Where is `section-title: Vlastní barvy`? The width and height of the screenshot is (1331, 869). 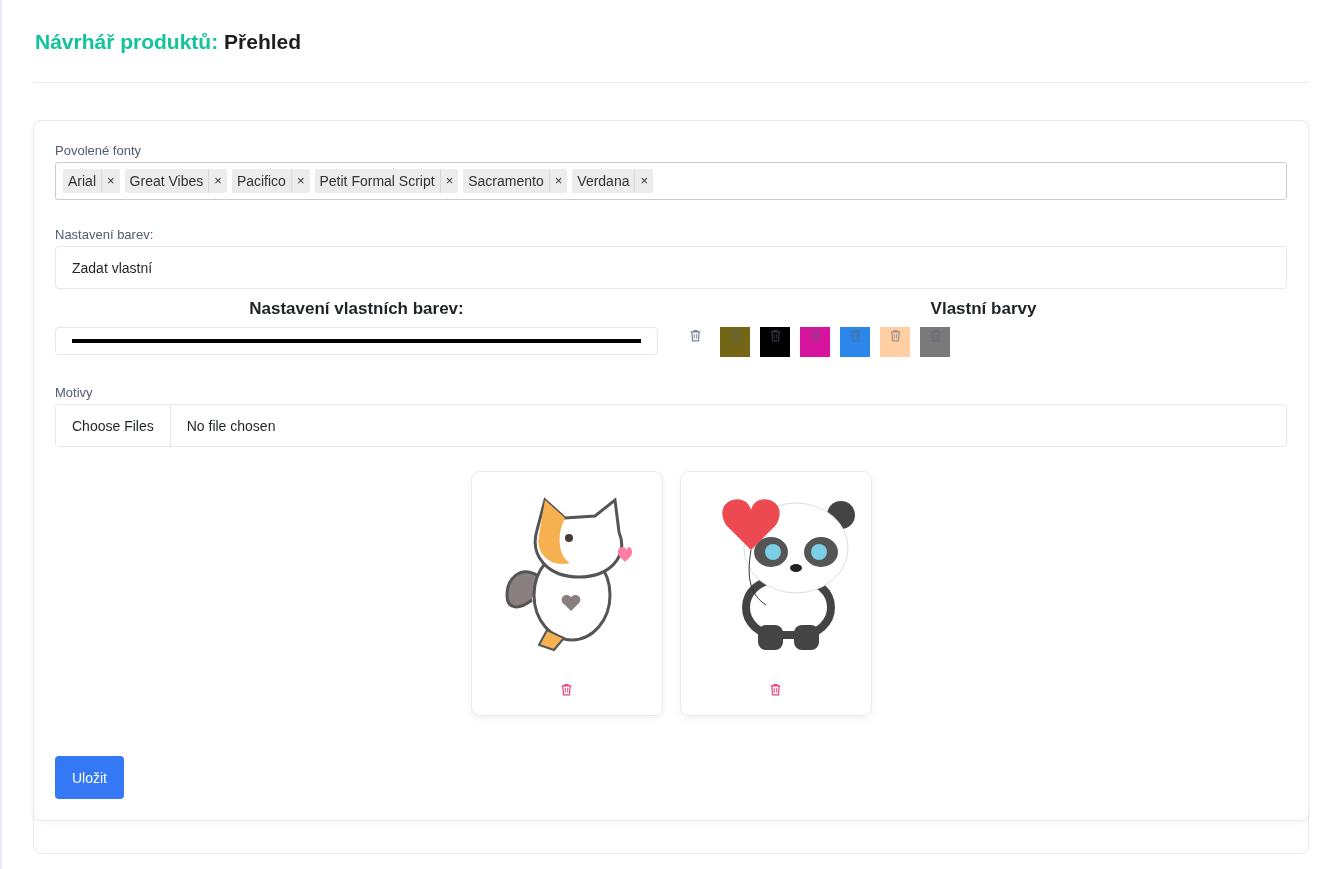 section-title: Vlastní barvy is located at coordinates (983, 309).